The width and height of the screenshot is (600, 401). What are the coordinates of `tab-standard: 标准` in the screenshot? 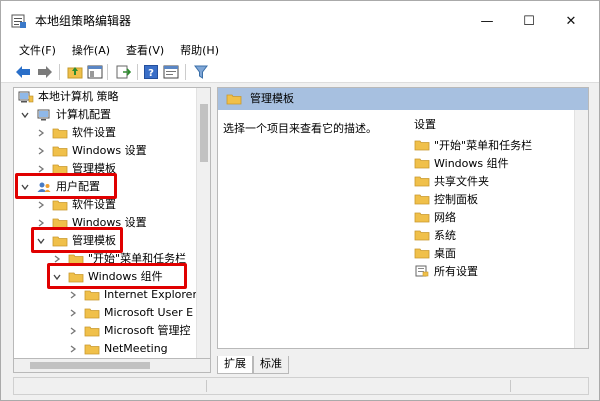 It's located at (271, 365).